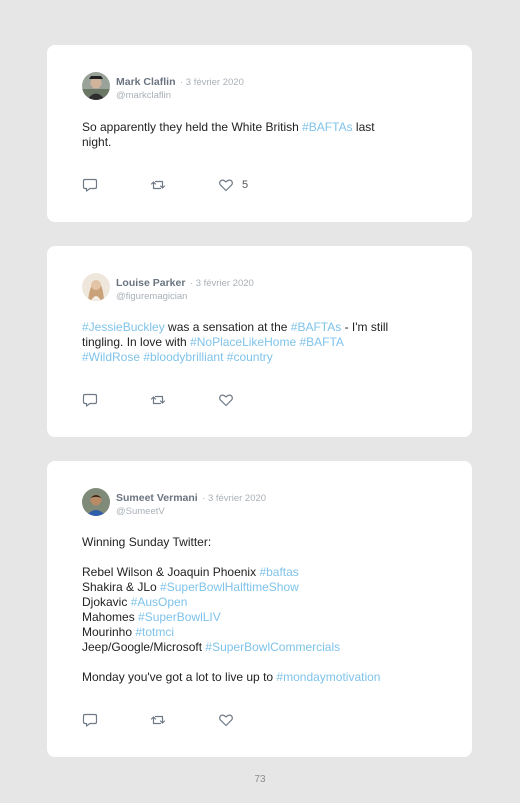 This screenshot has width=520, height=803. Describe the element at coordinates (272, 647) in the screenshot. I see `hashtag-link: #SuperBowlCommercials` at that location.